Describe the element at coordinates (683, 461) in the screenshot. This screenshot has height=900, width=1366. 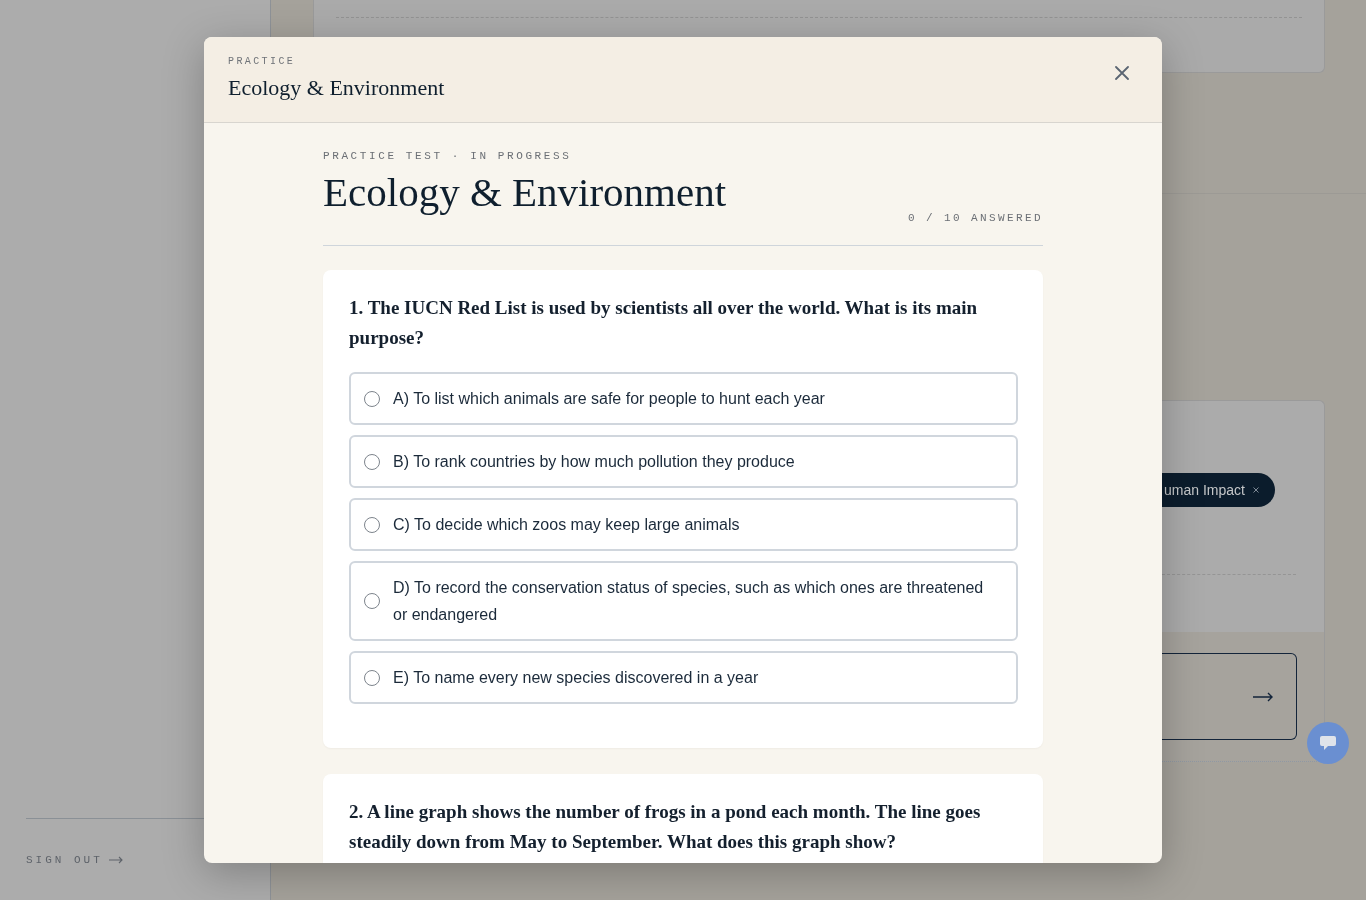
I see `answer-option: B) To rank countries by how much pollution they produce` at that location.